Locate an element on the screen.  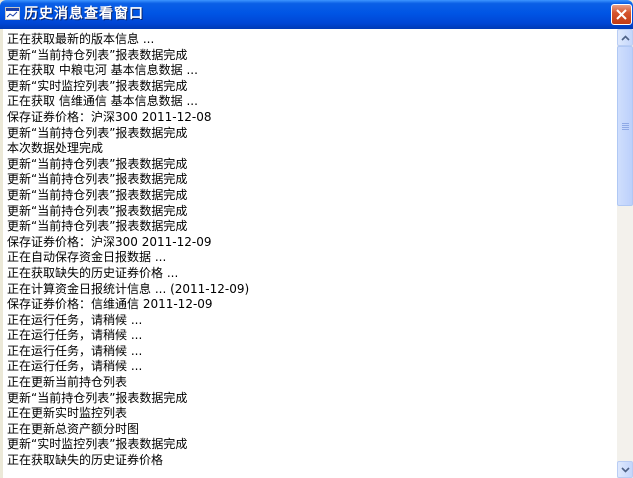
scroll-up-button is located at coordinates (625, 37).